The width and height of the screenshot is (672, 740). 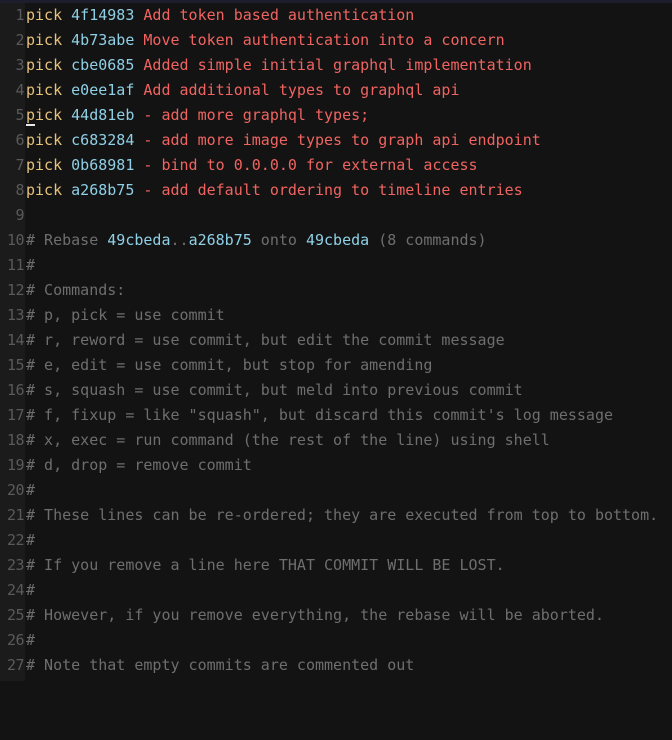 What do you see at coordinates (301, 90) in the screenshot?
I see `commit-message: Add additional types to graphql api` at bounding box center [301, 90].